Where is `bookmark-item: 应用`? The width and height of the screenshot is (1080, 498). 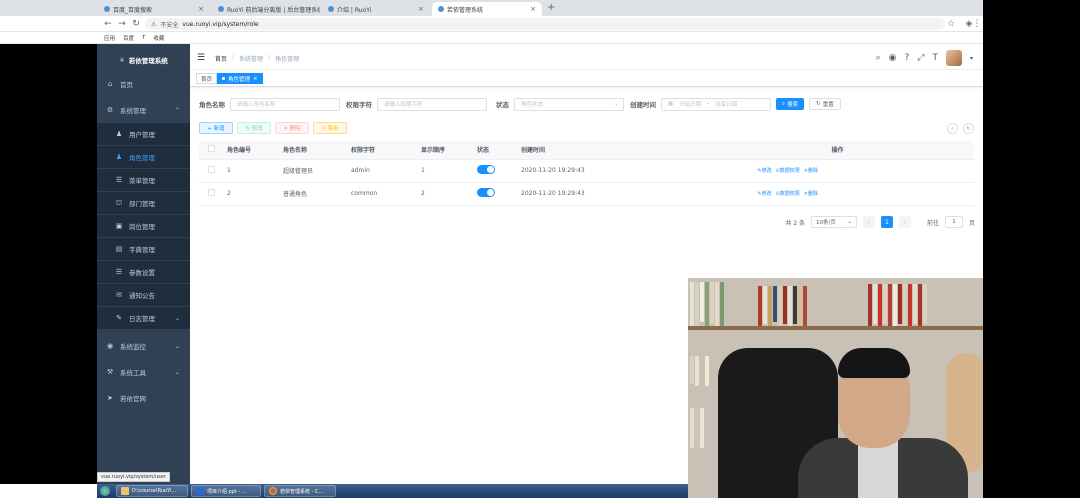
bookmark-item: 应用 is located at coordinates (109, 38).